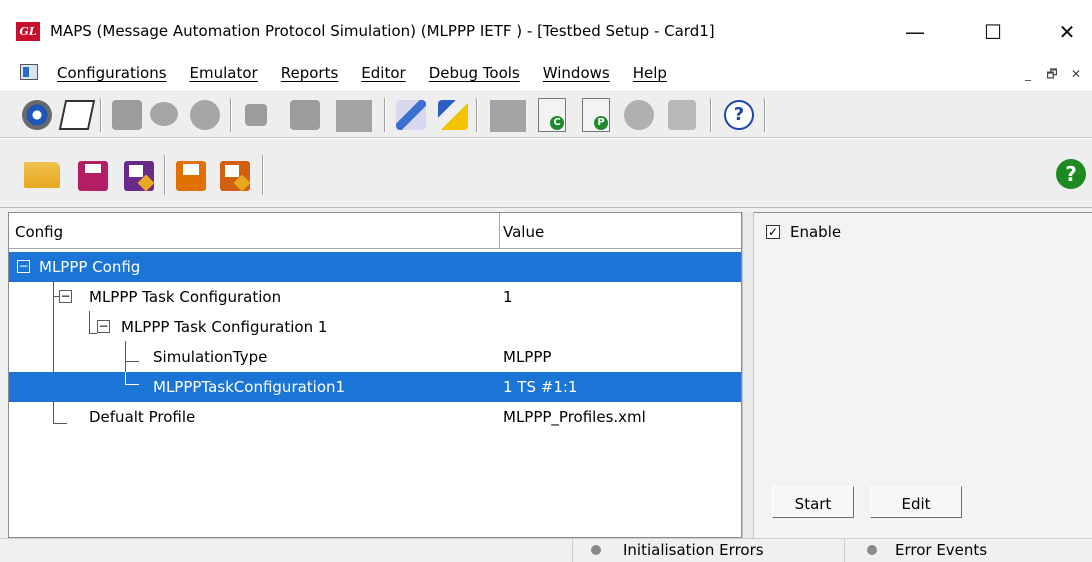 Image resolution: width=1092 pixels, height=562 pixels. What do you see at coordinates (773, 232) in the screenshot?
I see `enable-checkbox: ✓` at bounding box center [773, 232].